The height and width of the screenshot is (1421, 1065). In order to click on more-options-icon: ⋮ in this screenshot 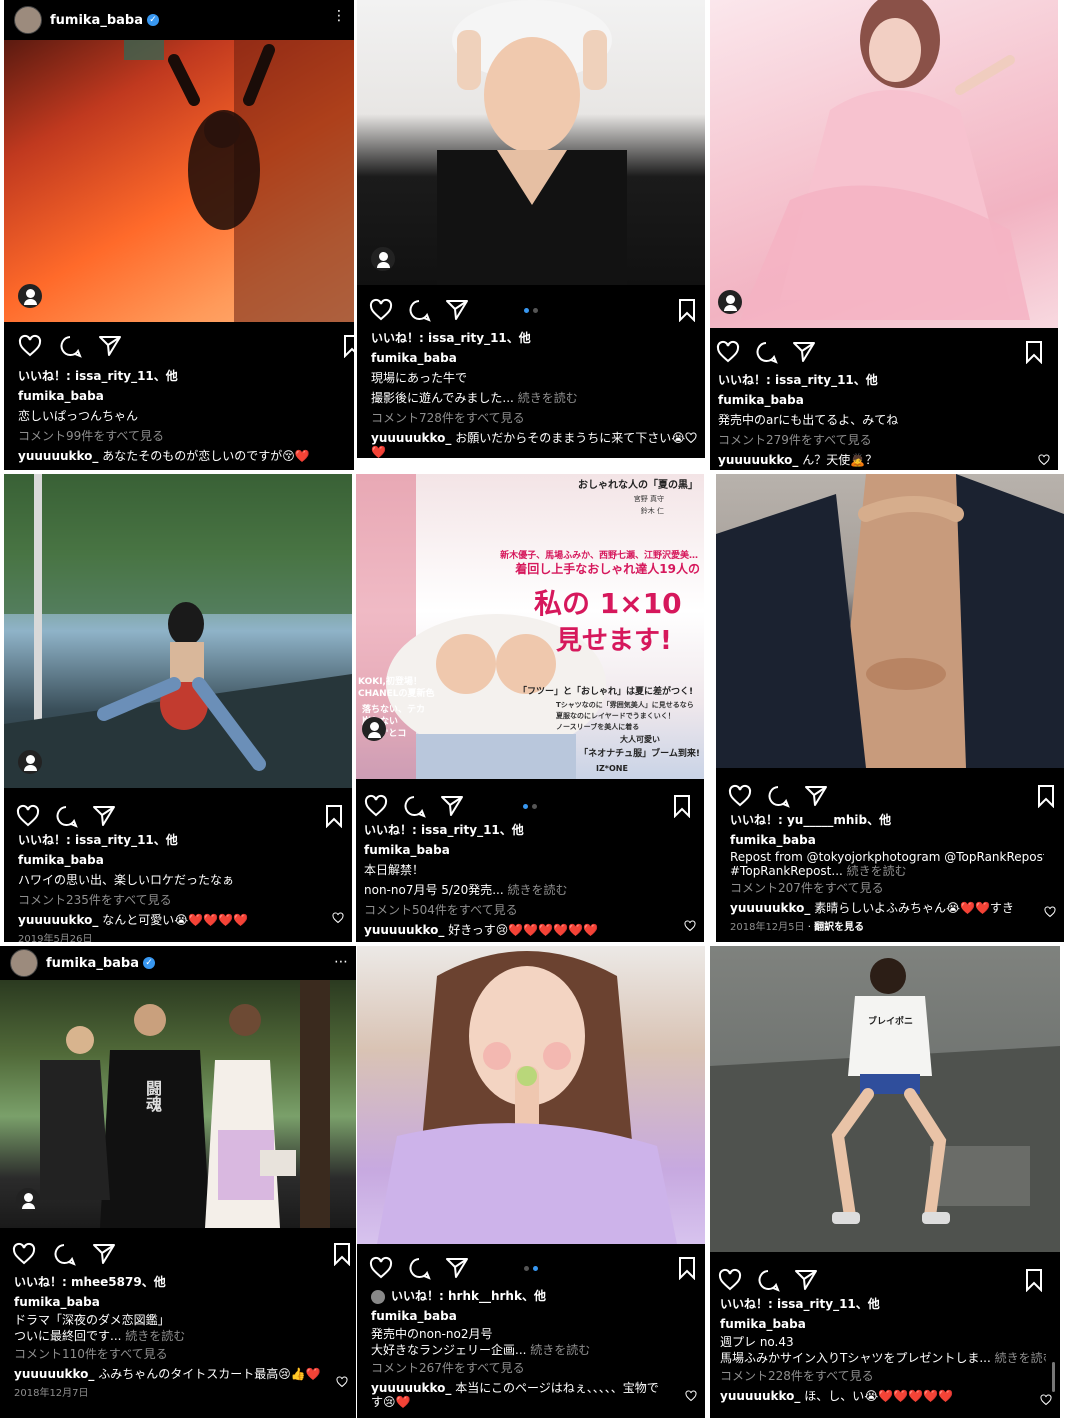, I will do `click(339, 16)`.